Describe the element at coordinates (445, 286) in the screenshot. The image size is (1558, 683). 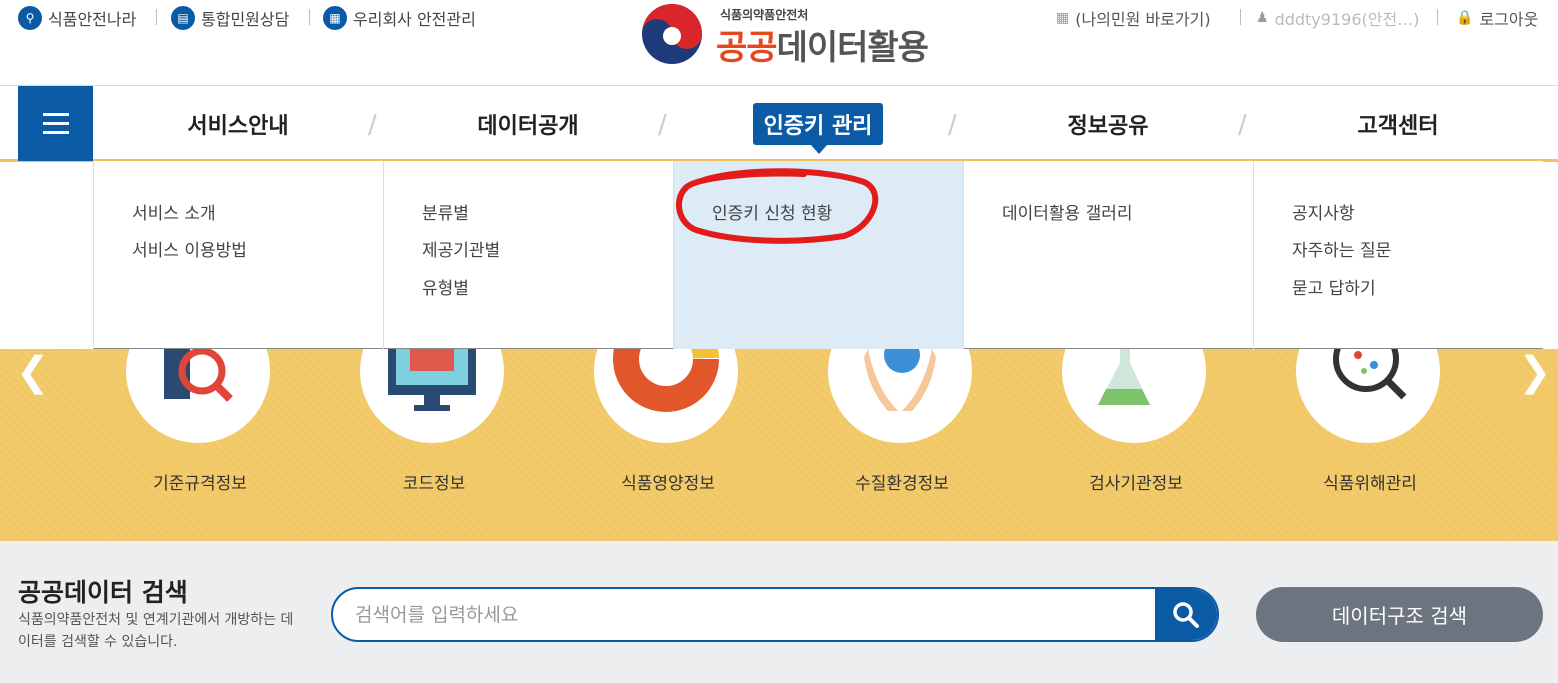
I see `menu-item-by-type: 유형별` at that location.